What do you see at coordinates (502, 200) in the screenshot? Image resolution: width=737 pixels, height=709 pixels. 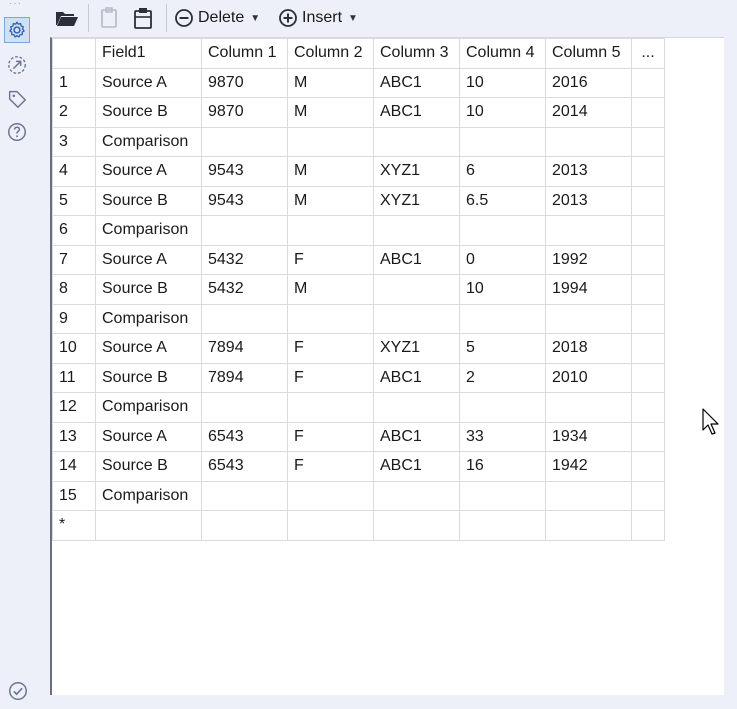 I see `table-cell: 6.5` at bounding box center [502, 200].